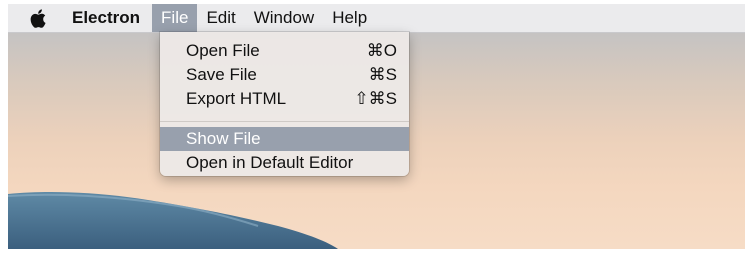 The width and height of the screenshot is (751, 253). Describe the element at coordinates (284, 18) in the screenshot. I see `menu-window: Window` at that location.